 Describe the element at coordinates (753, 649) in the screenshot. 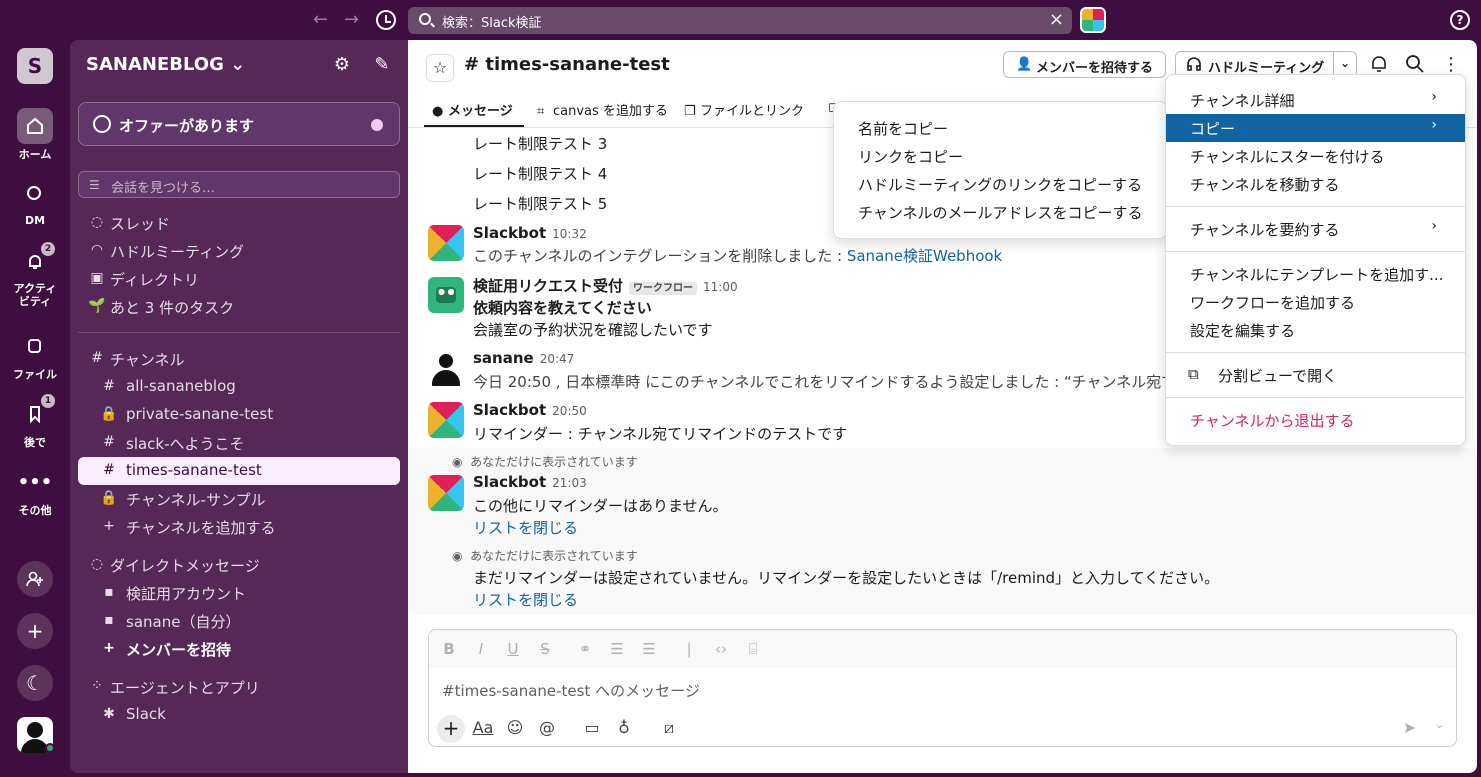

I see `code-block-icon: ⌸` at that location.